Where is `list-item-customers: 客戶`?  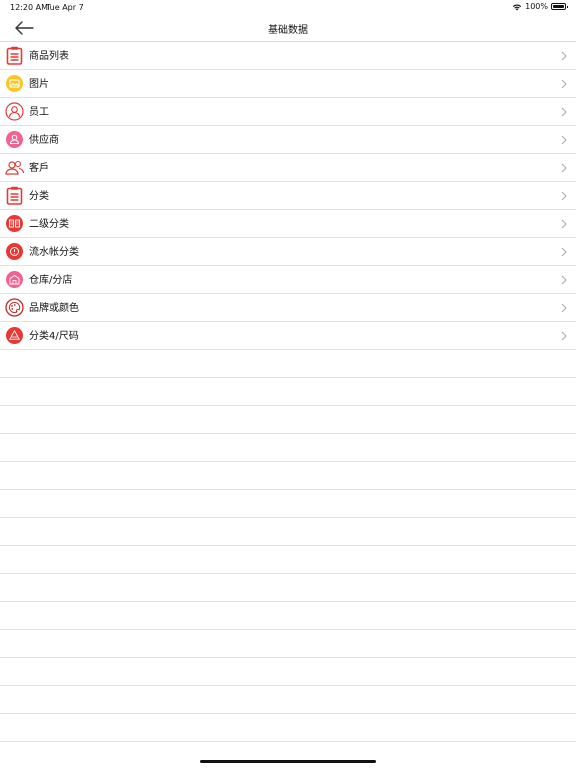 list-item-customers: 客戶 is located at coordinates (288, 168).